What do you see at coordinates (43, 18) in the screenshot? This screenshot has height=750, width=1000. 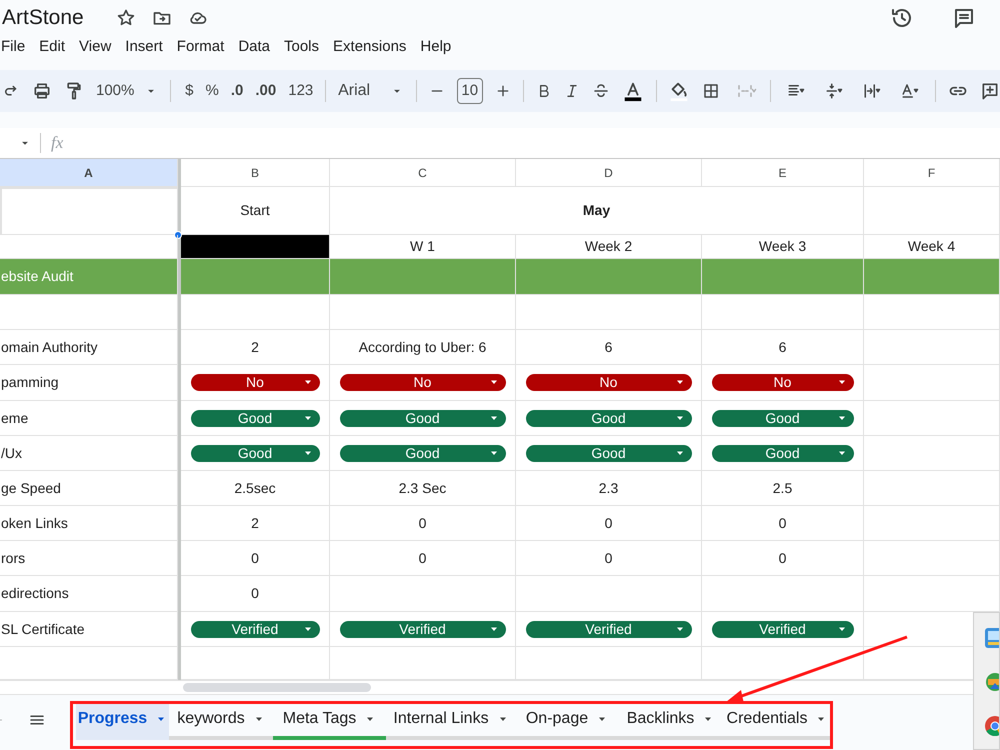 I see `document-title: ArtStone` at bounding box center [43, 18].